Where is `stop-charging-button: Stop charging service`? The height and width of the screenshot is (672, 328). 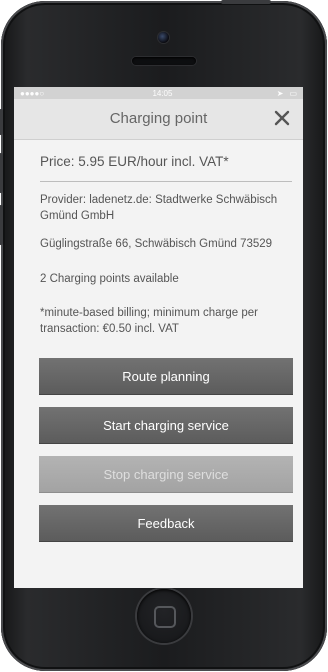 stop-charging-button: Stop charging service is located at coordinates (166, 474).